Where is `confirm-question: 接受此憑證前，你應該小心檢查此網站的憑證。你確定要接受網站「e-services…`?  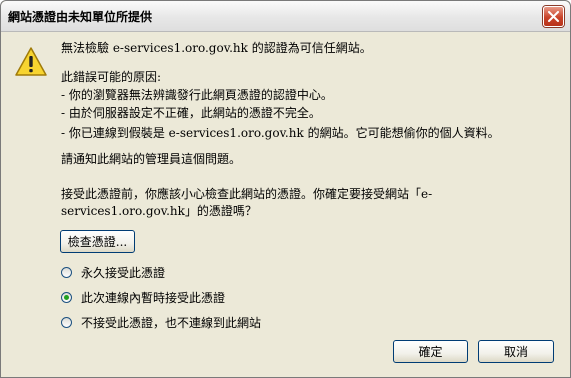 confirm-question: 接受此憑證前，你應該小心檢查此網站的憑證。你確定要接受網站「e-services… is located at coordinates (247, 202).